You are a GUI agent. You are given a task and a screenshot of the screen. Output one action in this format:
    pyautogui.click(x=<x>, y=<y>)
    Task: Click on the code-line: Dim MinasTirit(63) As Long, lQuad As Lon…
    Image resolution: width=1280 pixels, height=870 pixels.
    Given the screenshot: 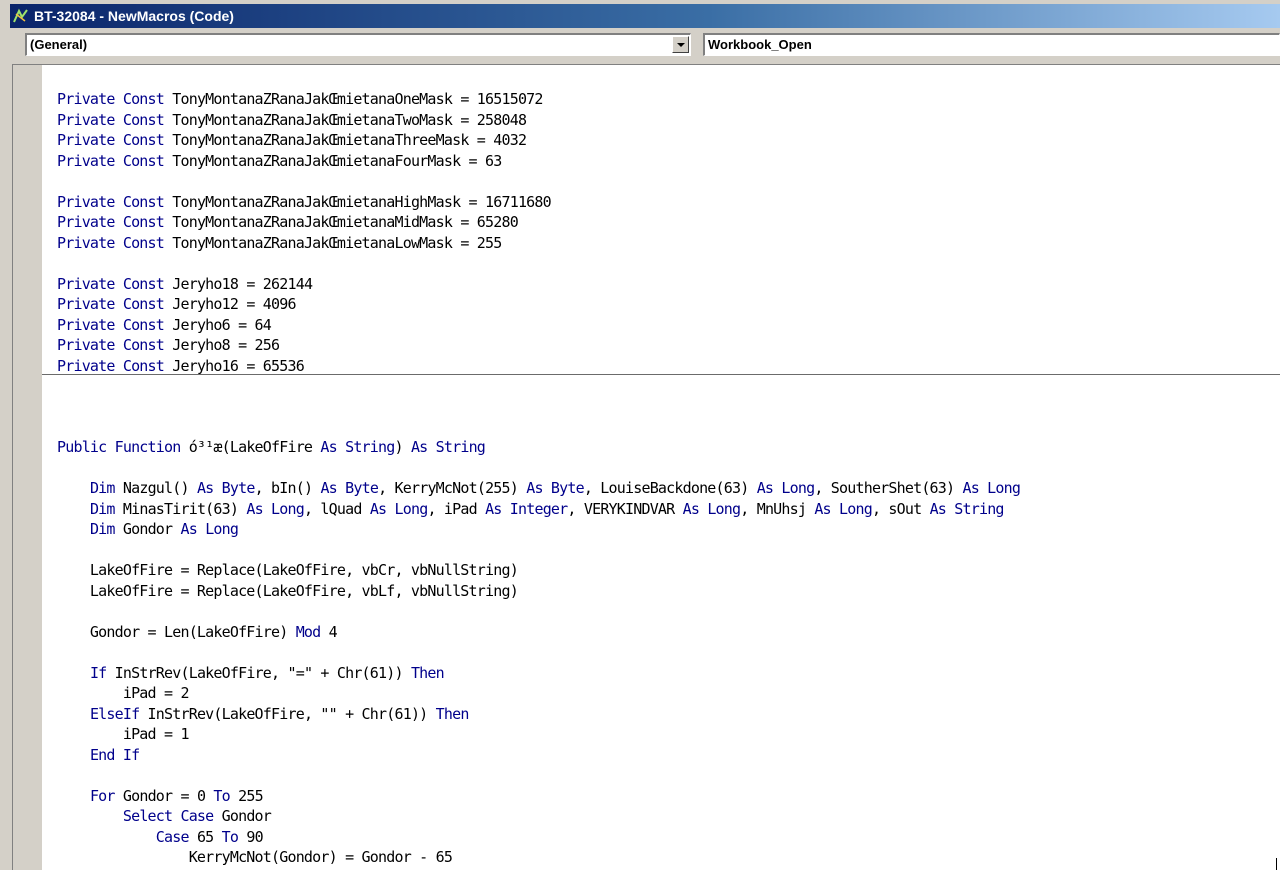 What is the action you would take?
    pyautogui.click(x=531, y=509)
    